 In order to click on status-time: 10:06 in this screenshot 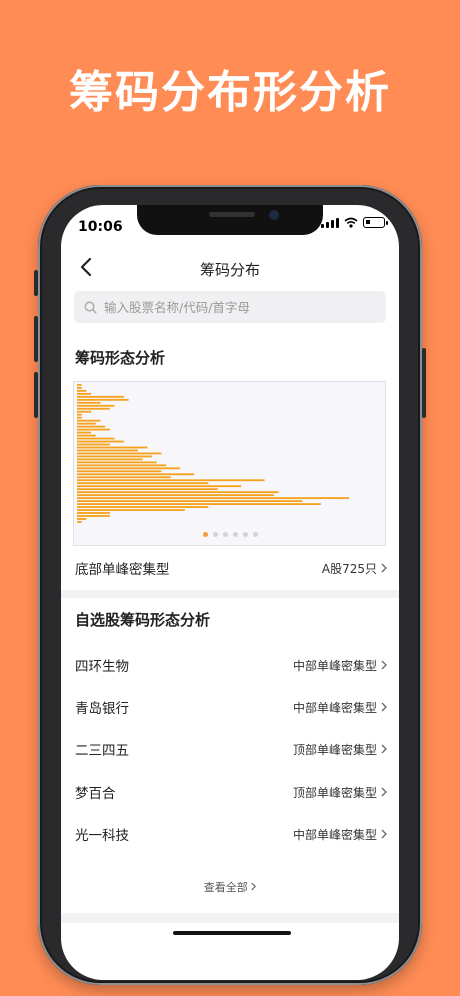, I will do `click(100, 227)`.